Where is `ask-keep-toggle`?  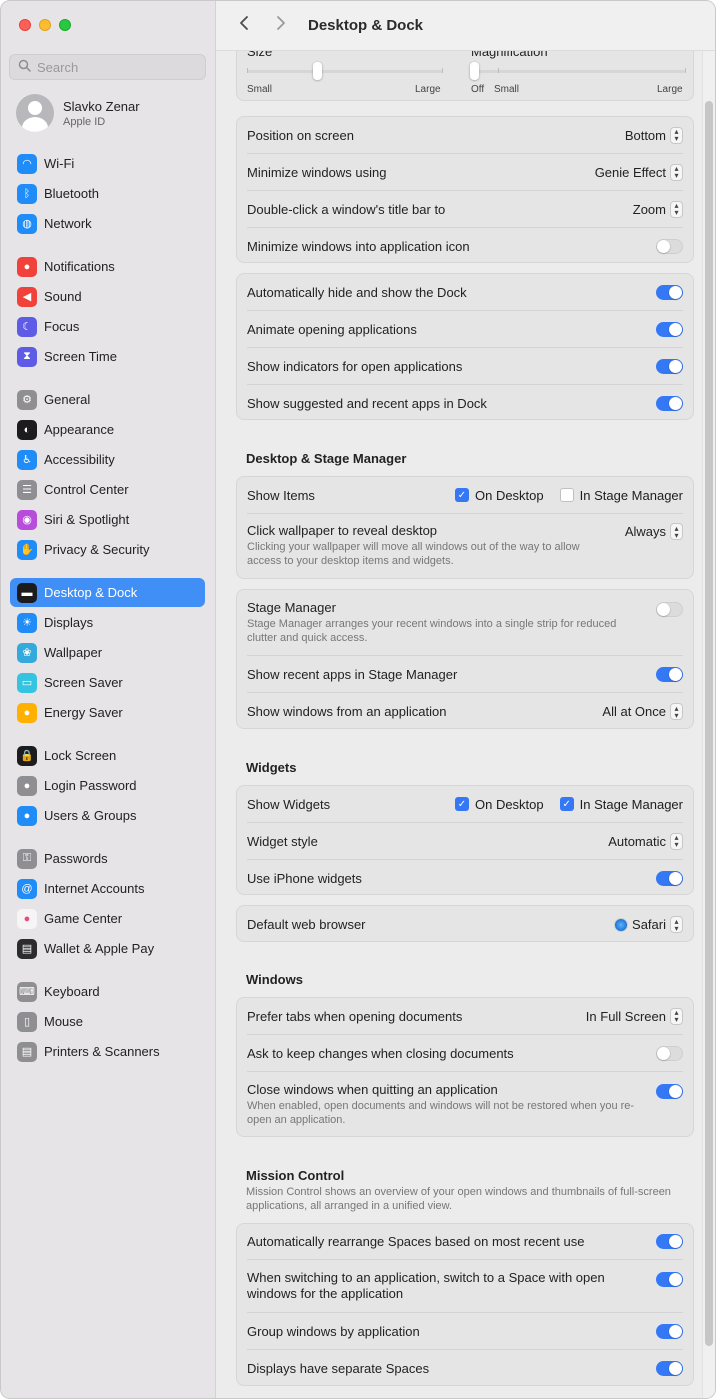
ask-keep-toggle is located at coordinates (669, 1053).